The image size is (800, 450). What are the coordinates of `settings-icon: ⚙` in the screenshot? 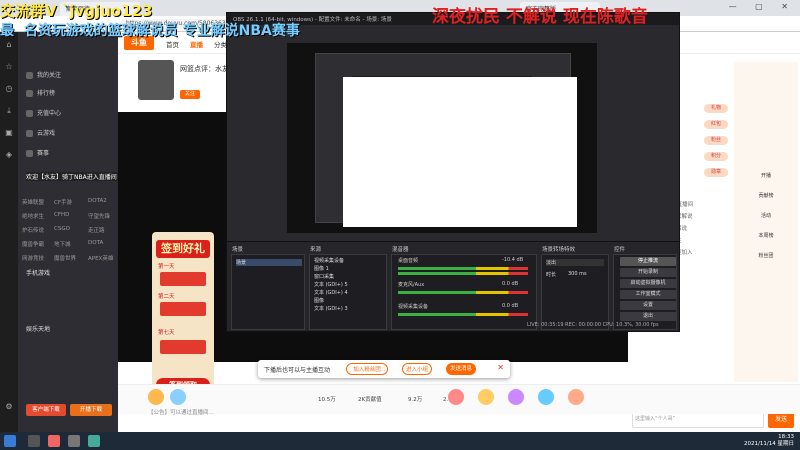 It's located at (9, 407).